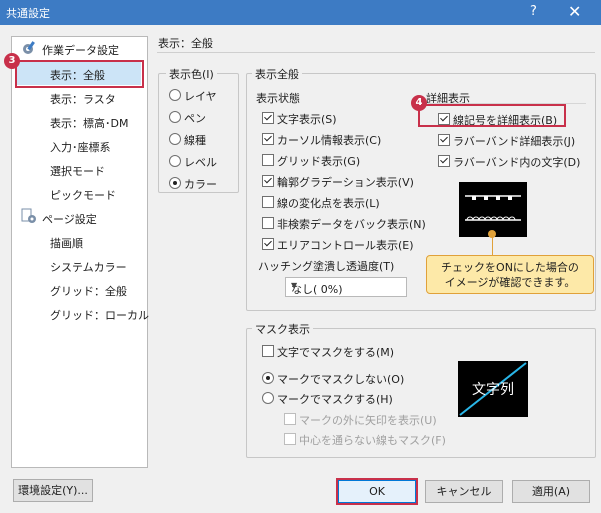 Image resolution: width=601 pixels, height=513 pixels. What do you see at coordinates (365, 440) in the screenshot?
I see `checkbox-mask-non-center-lines: 中心を通らない線もマスク(F)` at bounding box center [365, 440].